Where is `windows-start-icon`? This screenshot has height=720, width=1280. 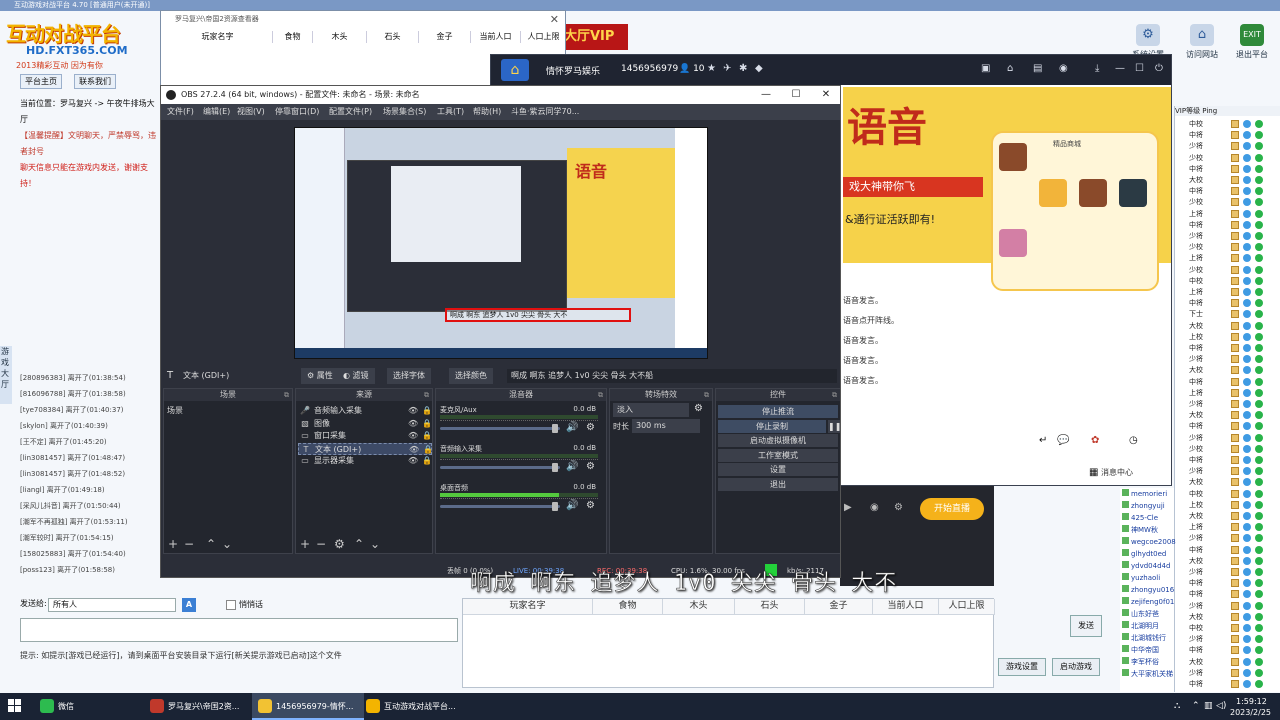
windows-start-icon is located at coordinates (15, 706).